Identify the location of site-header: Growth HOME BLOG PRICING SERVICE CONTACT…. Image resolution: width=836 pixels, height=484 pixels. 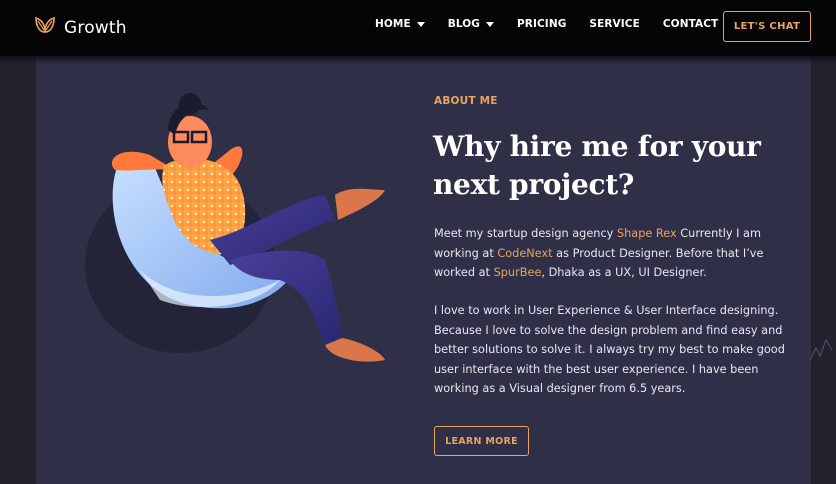
(418, 28).